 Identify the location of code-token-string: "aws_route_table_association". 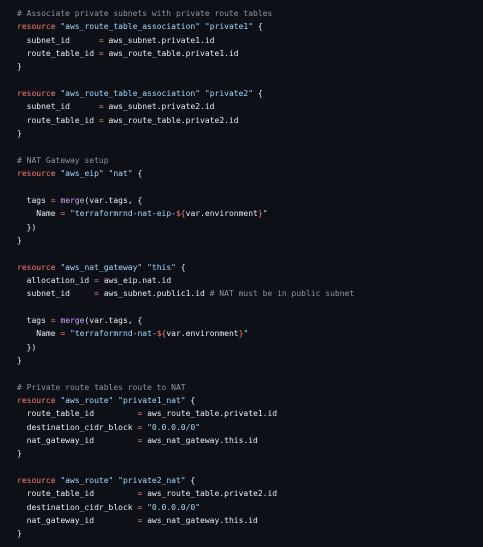
(130, 27).